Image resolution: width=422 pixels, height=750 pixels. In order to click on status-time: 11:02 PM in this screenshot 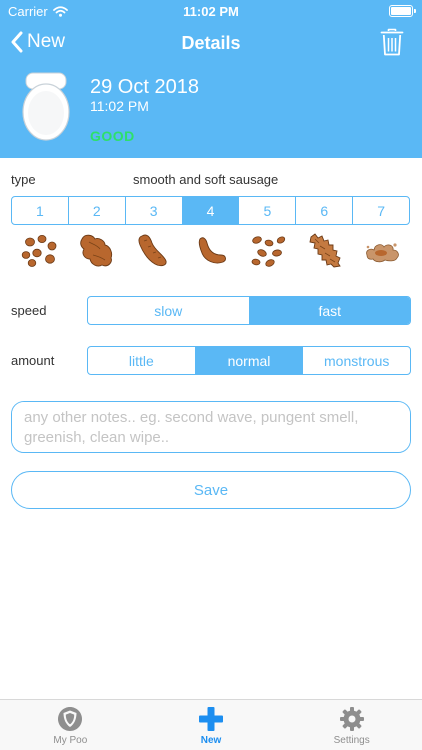, I will do `click(211, 11)`.